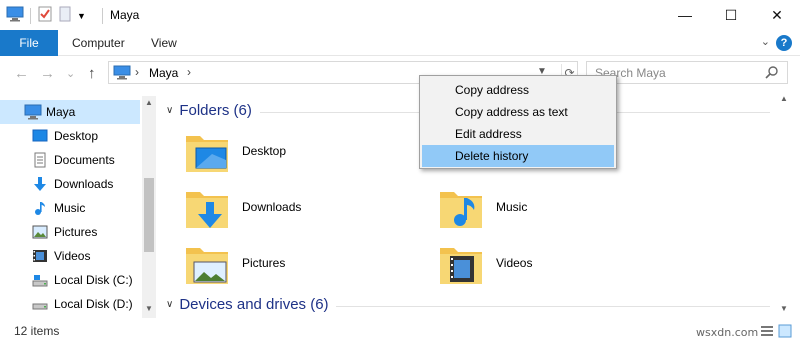 Image resolution: width=800 pixels, height=343 pixels. Describe the element at coordinates (765, 41) in the screenshot. I see `ribbon-collapse-icon: ⌄` at that location.